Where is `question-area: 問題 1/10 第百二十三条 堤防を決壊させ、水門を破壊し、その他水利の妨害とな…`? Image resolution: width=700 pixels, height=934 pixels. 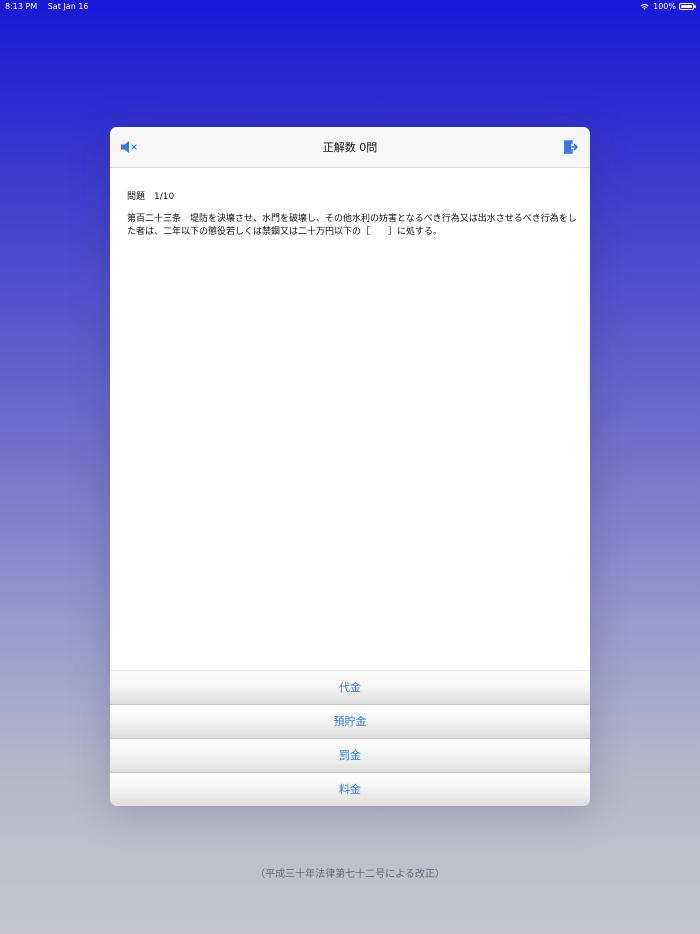
question-area: 問題 1/10 第百二十三条 堤防を決壊させ、水門を破壊し、その他水利の妨害とな… is located at coordinates (352, 214).